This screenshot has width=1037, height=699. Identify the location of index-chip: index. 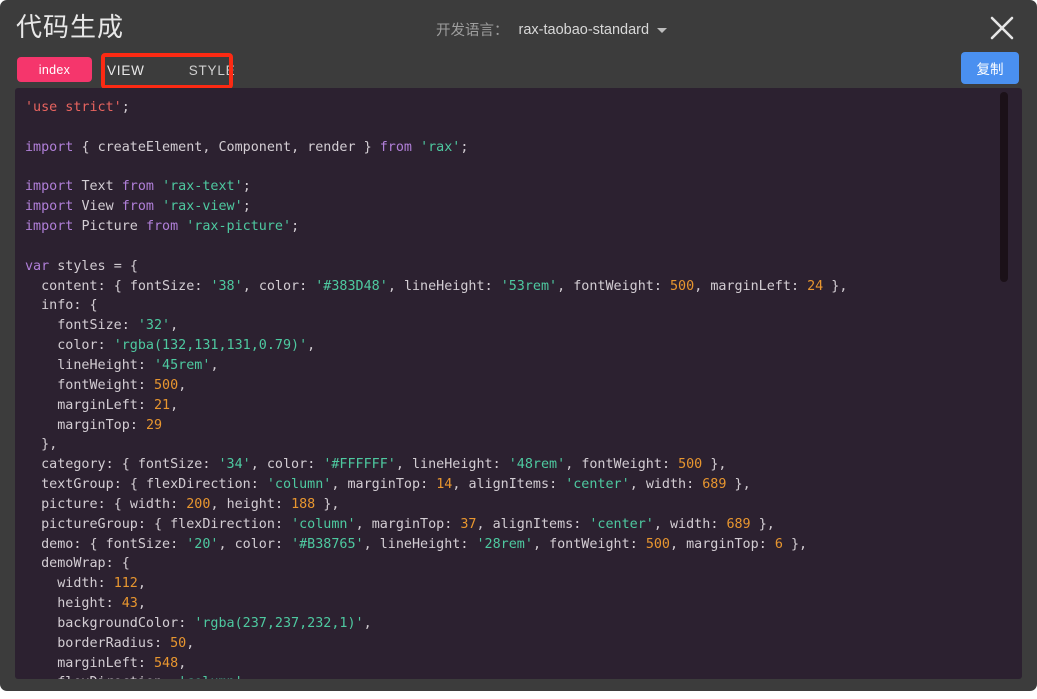
(54, 69).